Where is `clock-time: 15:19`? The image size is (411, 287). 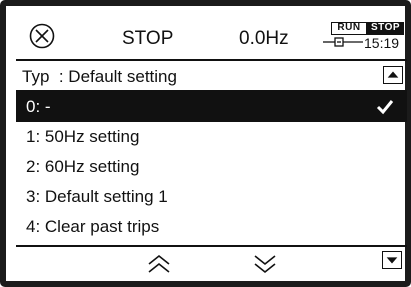 clock-time: 15:19 is located at coordinates (382, 43).